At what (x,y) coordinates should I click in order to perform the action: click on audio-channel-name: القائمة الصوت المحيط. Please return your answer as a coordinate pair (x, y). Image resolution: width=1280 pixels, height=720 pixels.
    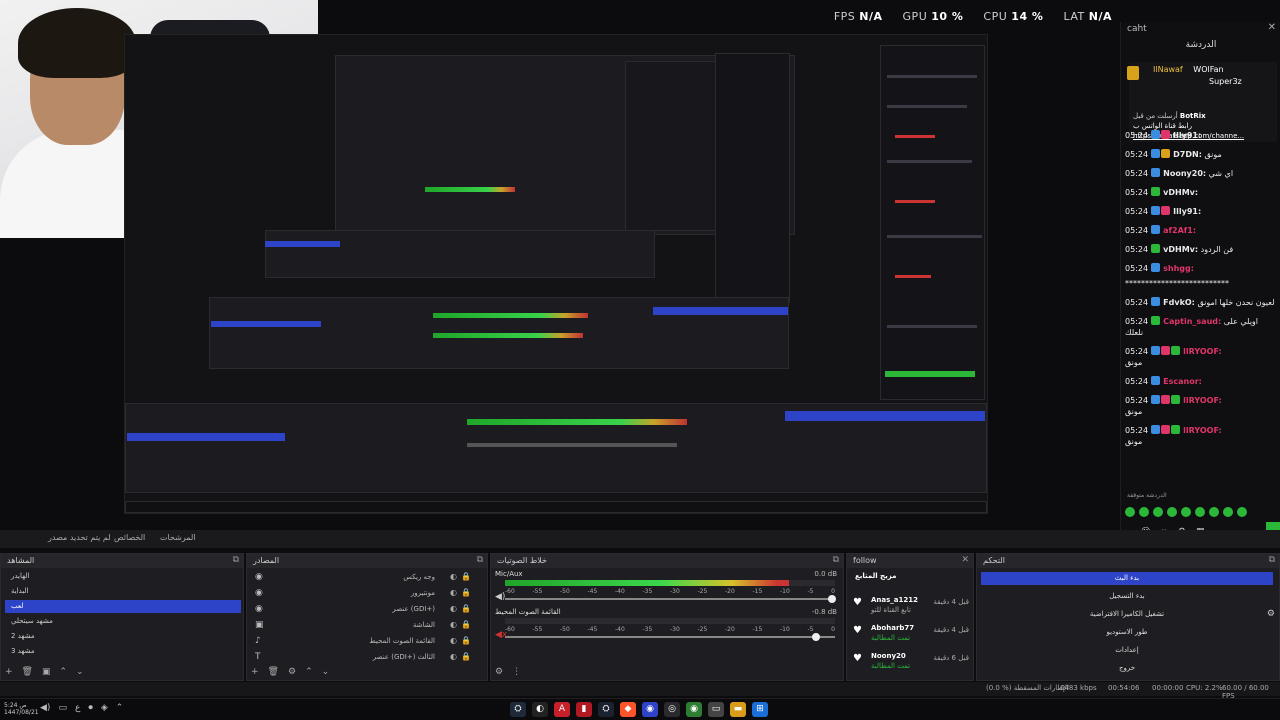
    Looking at the image, I should click on (528, 612).